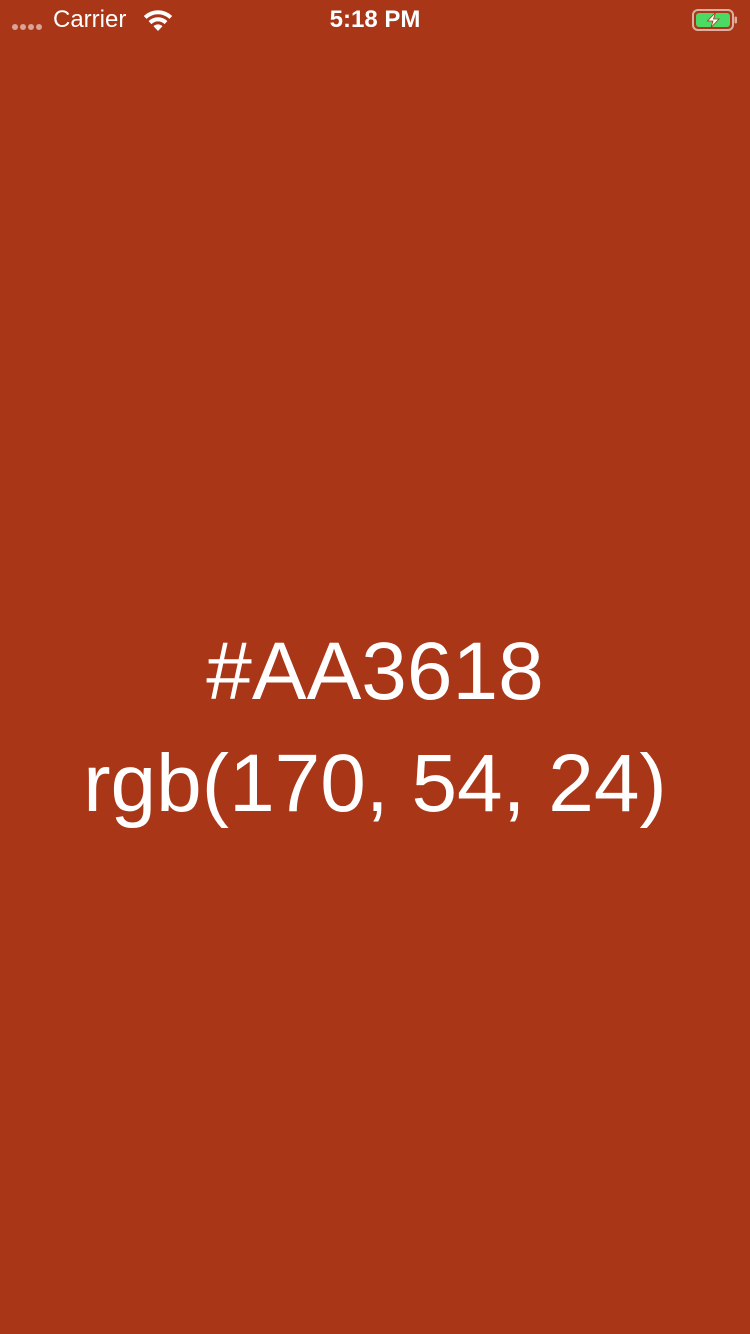  I want to click on hex-color-label: #AA3618, so click(375, 671).